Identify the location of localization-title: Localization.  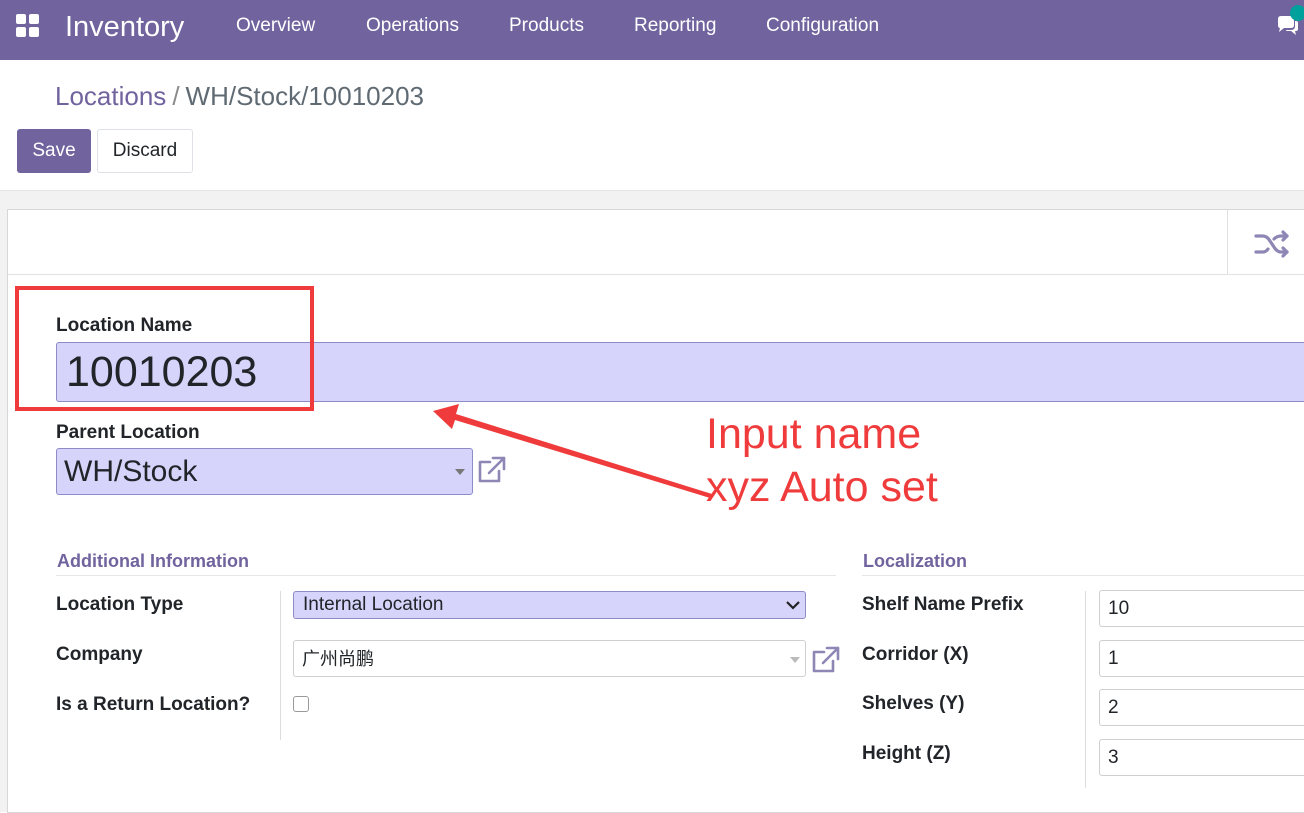
(915, 561).